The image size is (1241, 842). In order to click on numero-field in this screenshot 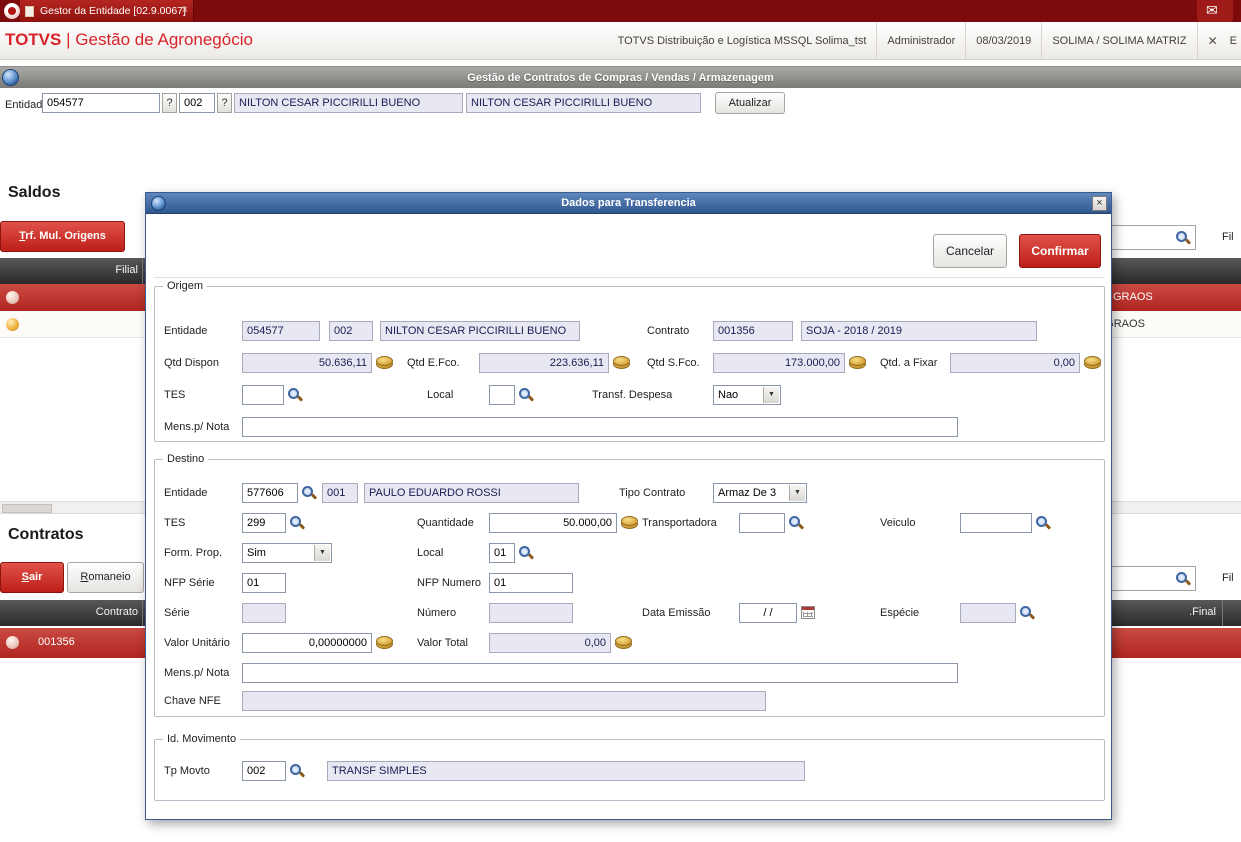, I will do `click(531, 613)`.